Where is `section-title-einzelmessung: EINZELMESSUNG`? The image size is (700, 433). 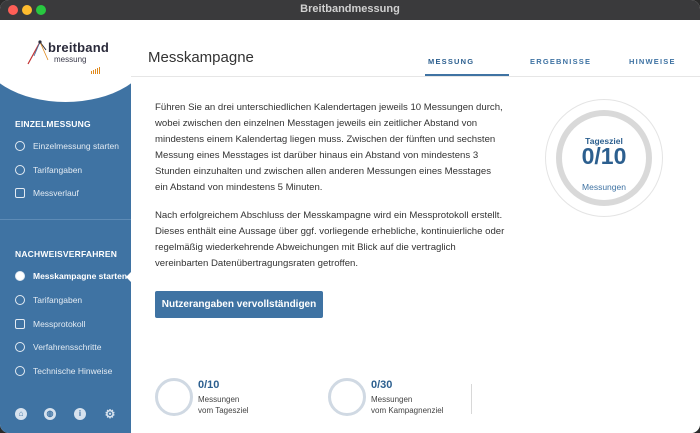
section-title-einzelmessung: EINZELMESSUNG is located at coordinates (53, 124).